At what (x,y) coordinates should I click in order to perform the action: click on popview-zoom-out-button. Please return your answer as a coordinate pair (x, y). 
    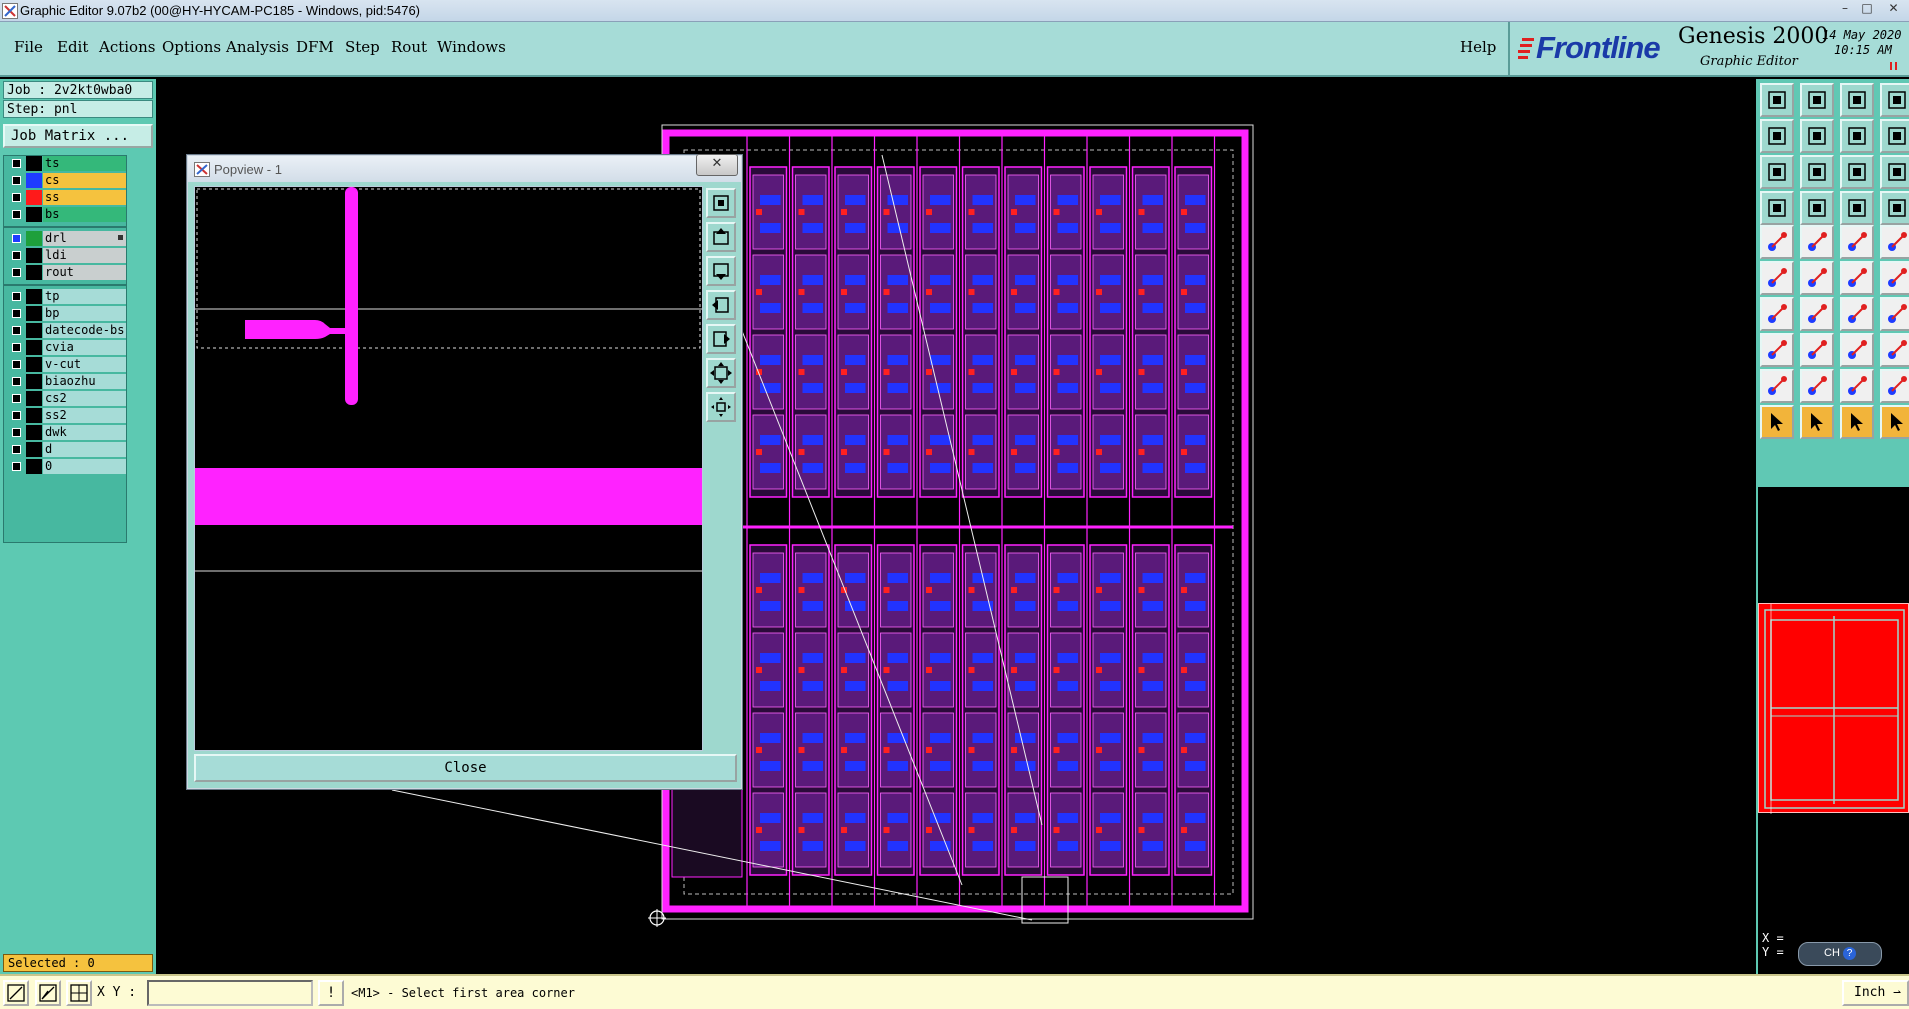
    Looking at the image, I should click on (721, 407).